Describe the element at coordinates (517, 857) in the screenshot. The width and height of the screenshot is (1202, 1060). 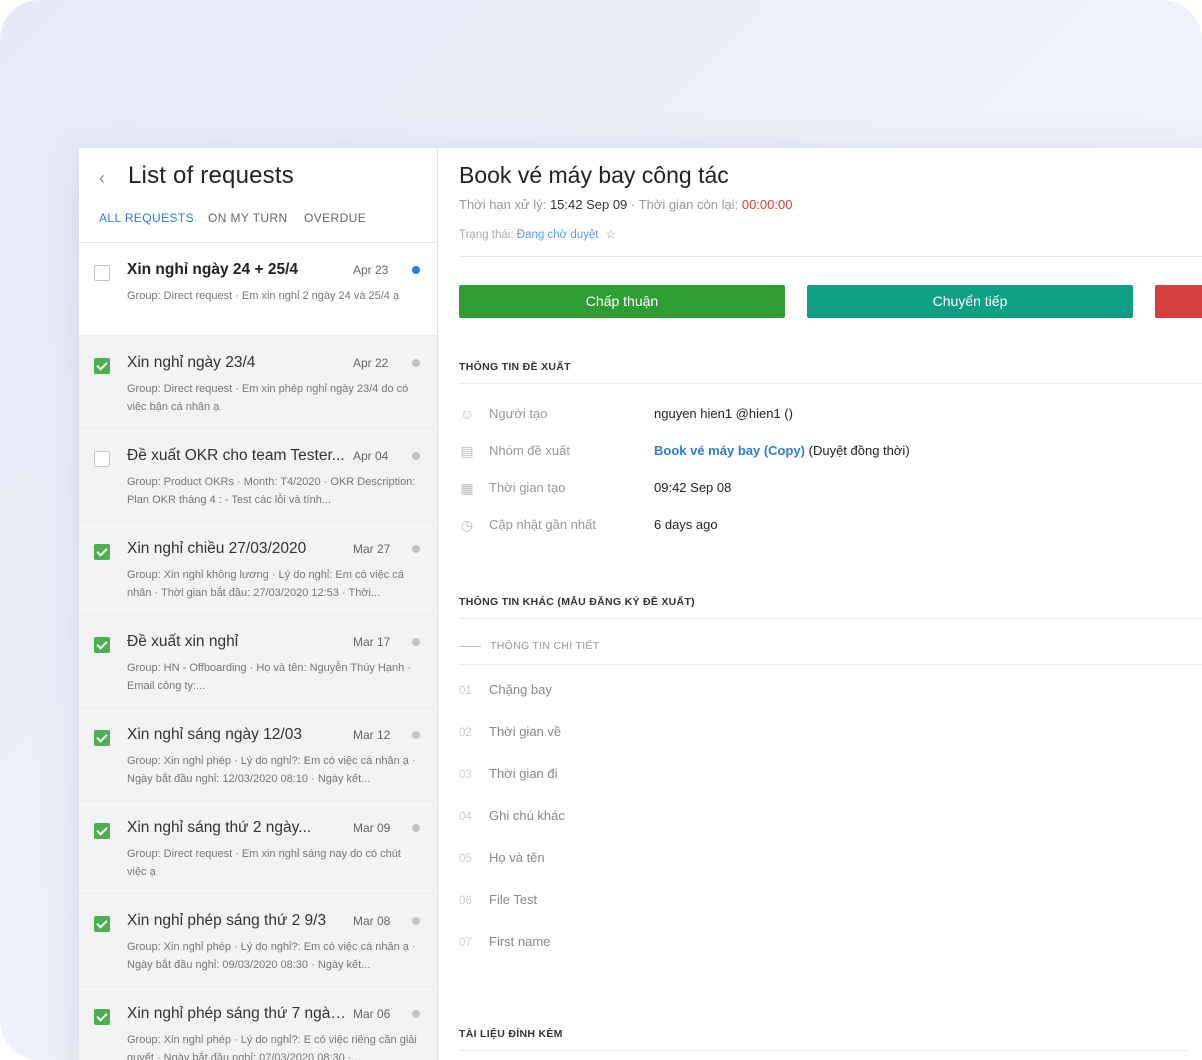
I see `field-label: Họ và tên` at that location.